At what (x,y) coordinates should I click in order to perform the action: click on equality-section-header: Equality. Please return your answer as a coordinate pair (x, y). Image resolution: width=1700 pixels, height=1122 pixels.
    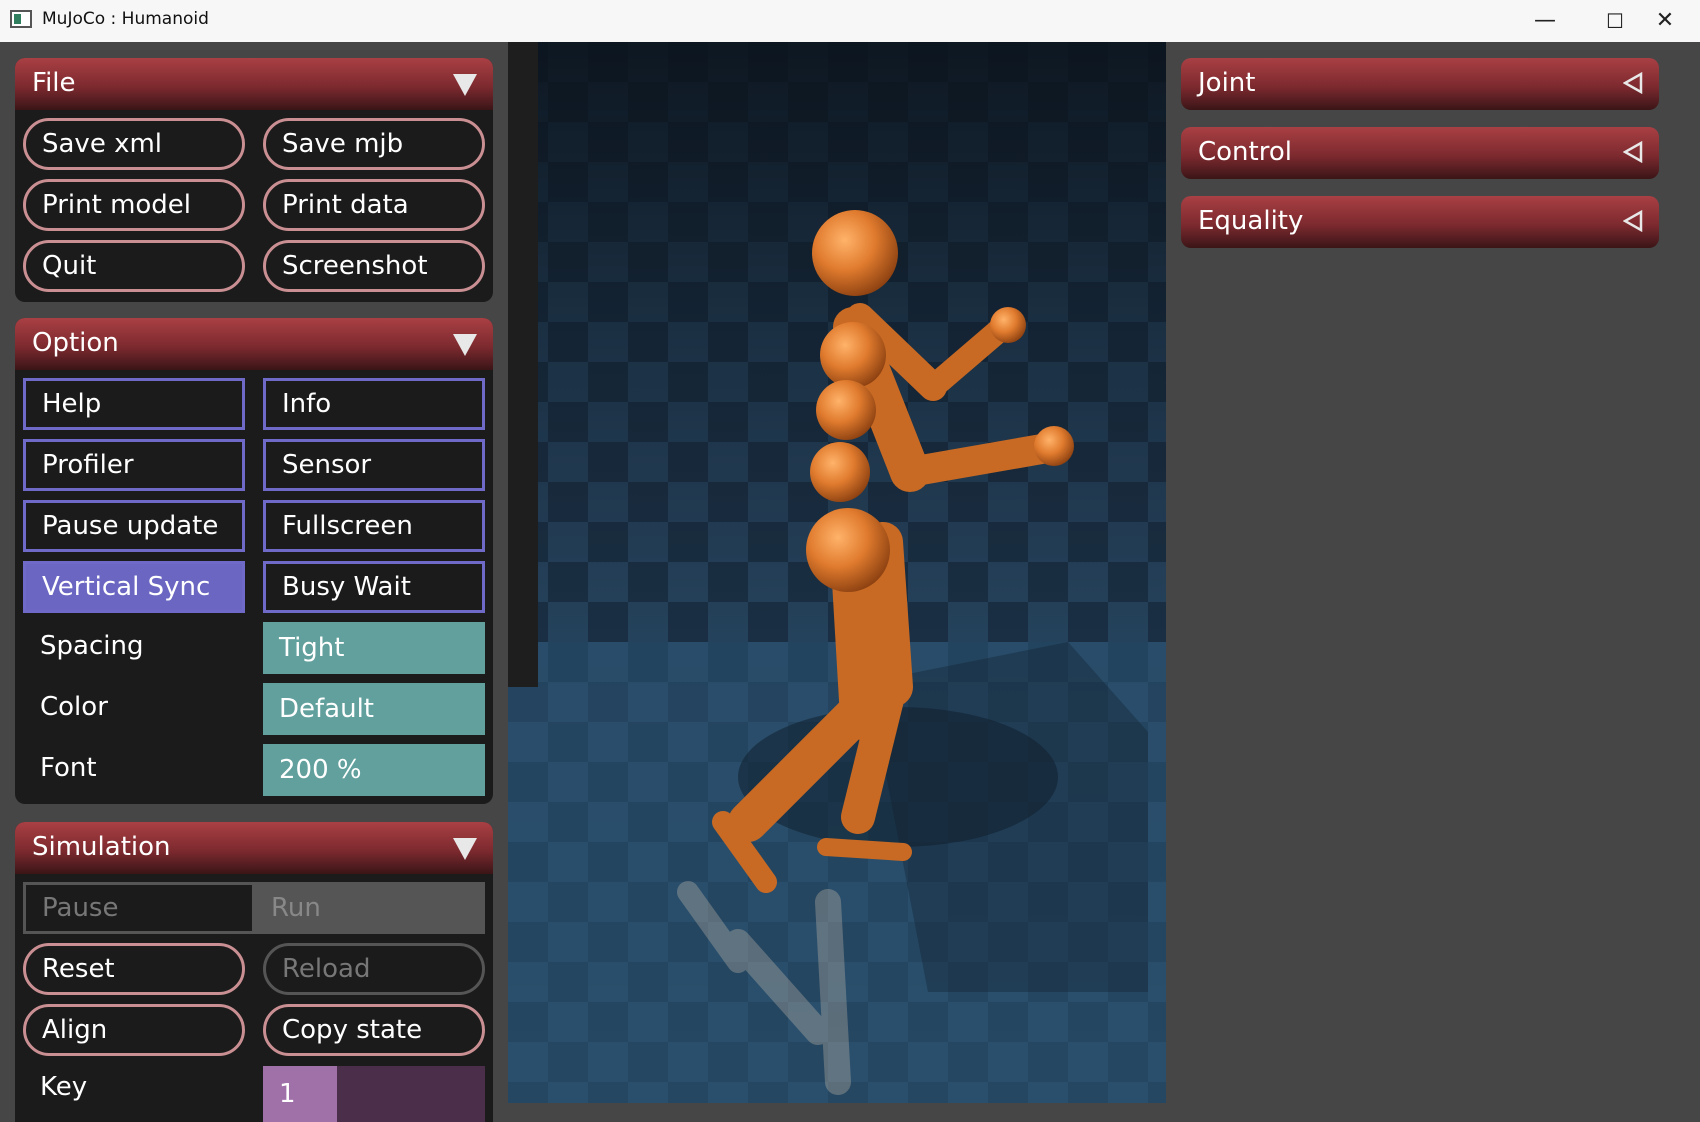
    Looking at the image, I should click on (1420, 222).